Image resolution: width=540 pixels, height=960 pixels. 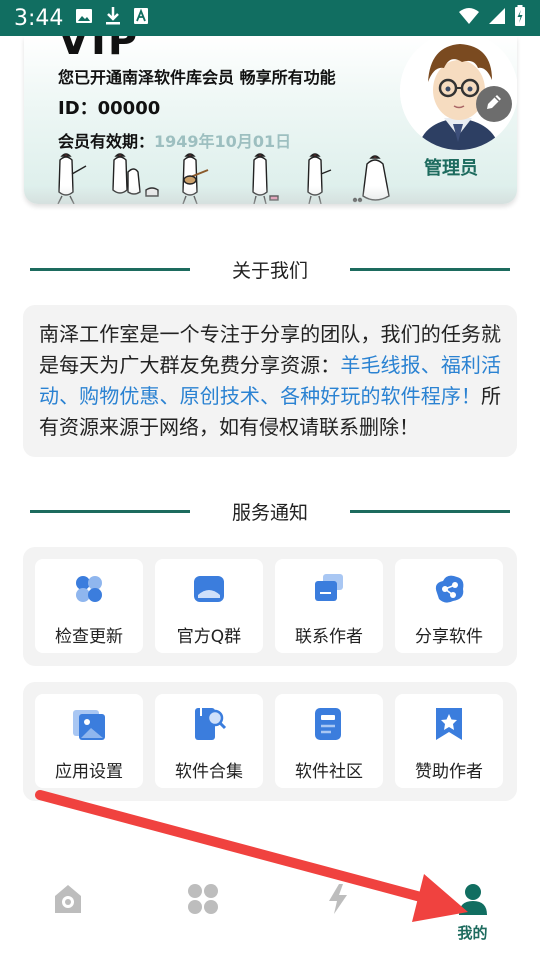 I want to click on star-bookmark-icon, so click(x=449, y=724).